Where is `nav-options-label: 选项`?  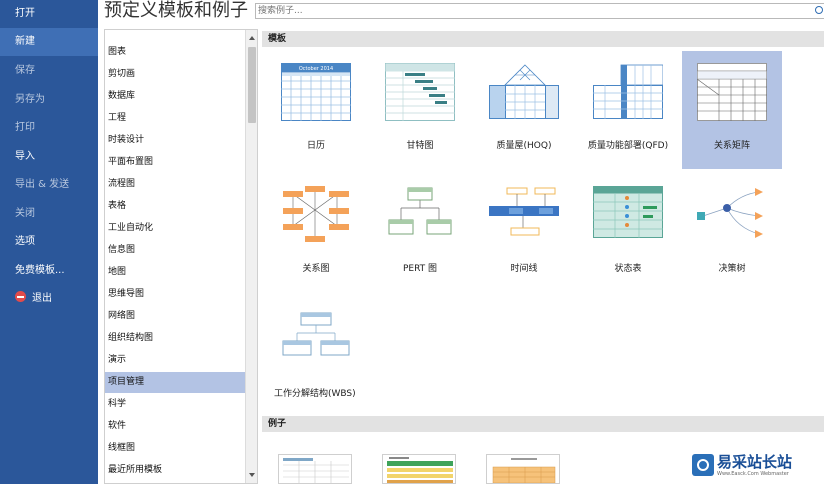
nav-options-label: 选项 is located at coordinates (25, 241).